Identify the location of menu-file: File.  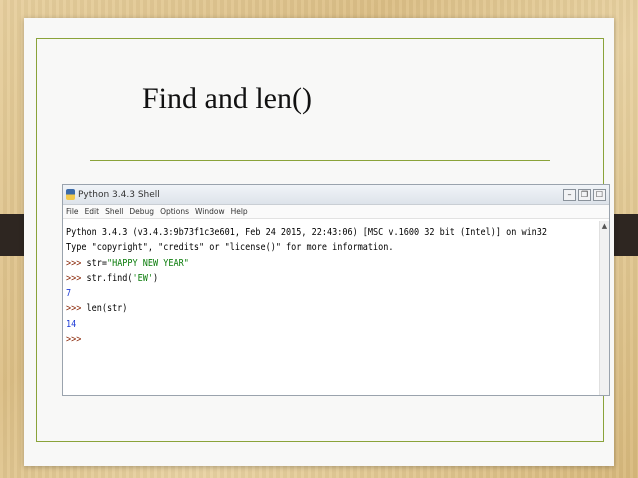
(72, 211).